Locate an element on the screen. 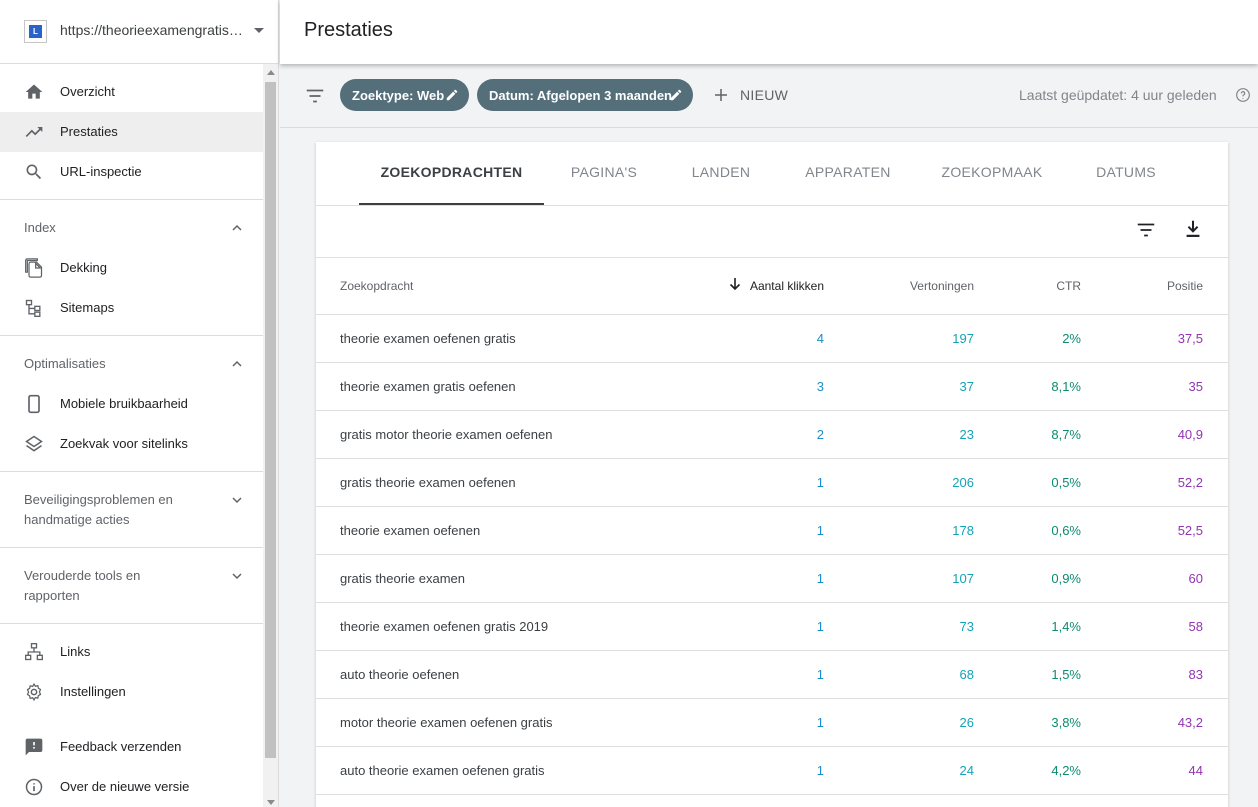 This screenshot has width=1258, height=807. cell-query: auto theorie oefenen is located at coordinates (400, 674).